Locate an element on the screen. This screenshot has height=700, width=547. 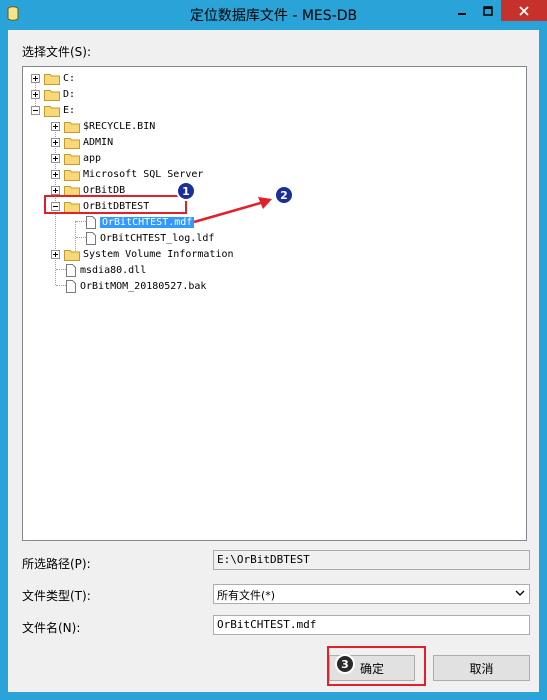
selected-path-field: E:\OrBitDBTEST is located at coordinates (371, 560).